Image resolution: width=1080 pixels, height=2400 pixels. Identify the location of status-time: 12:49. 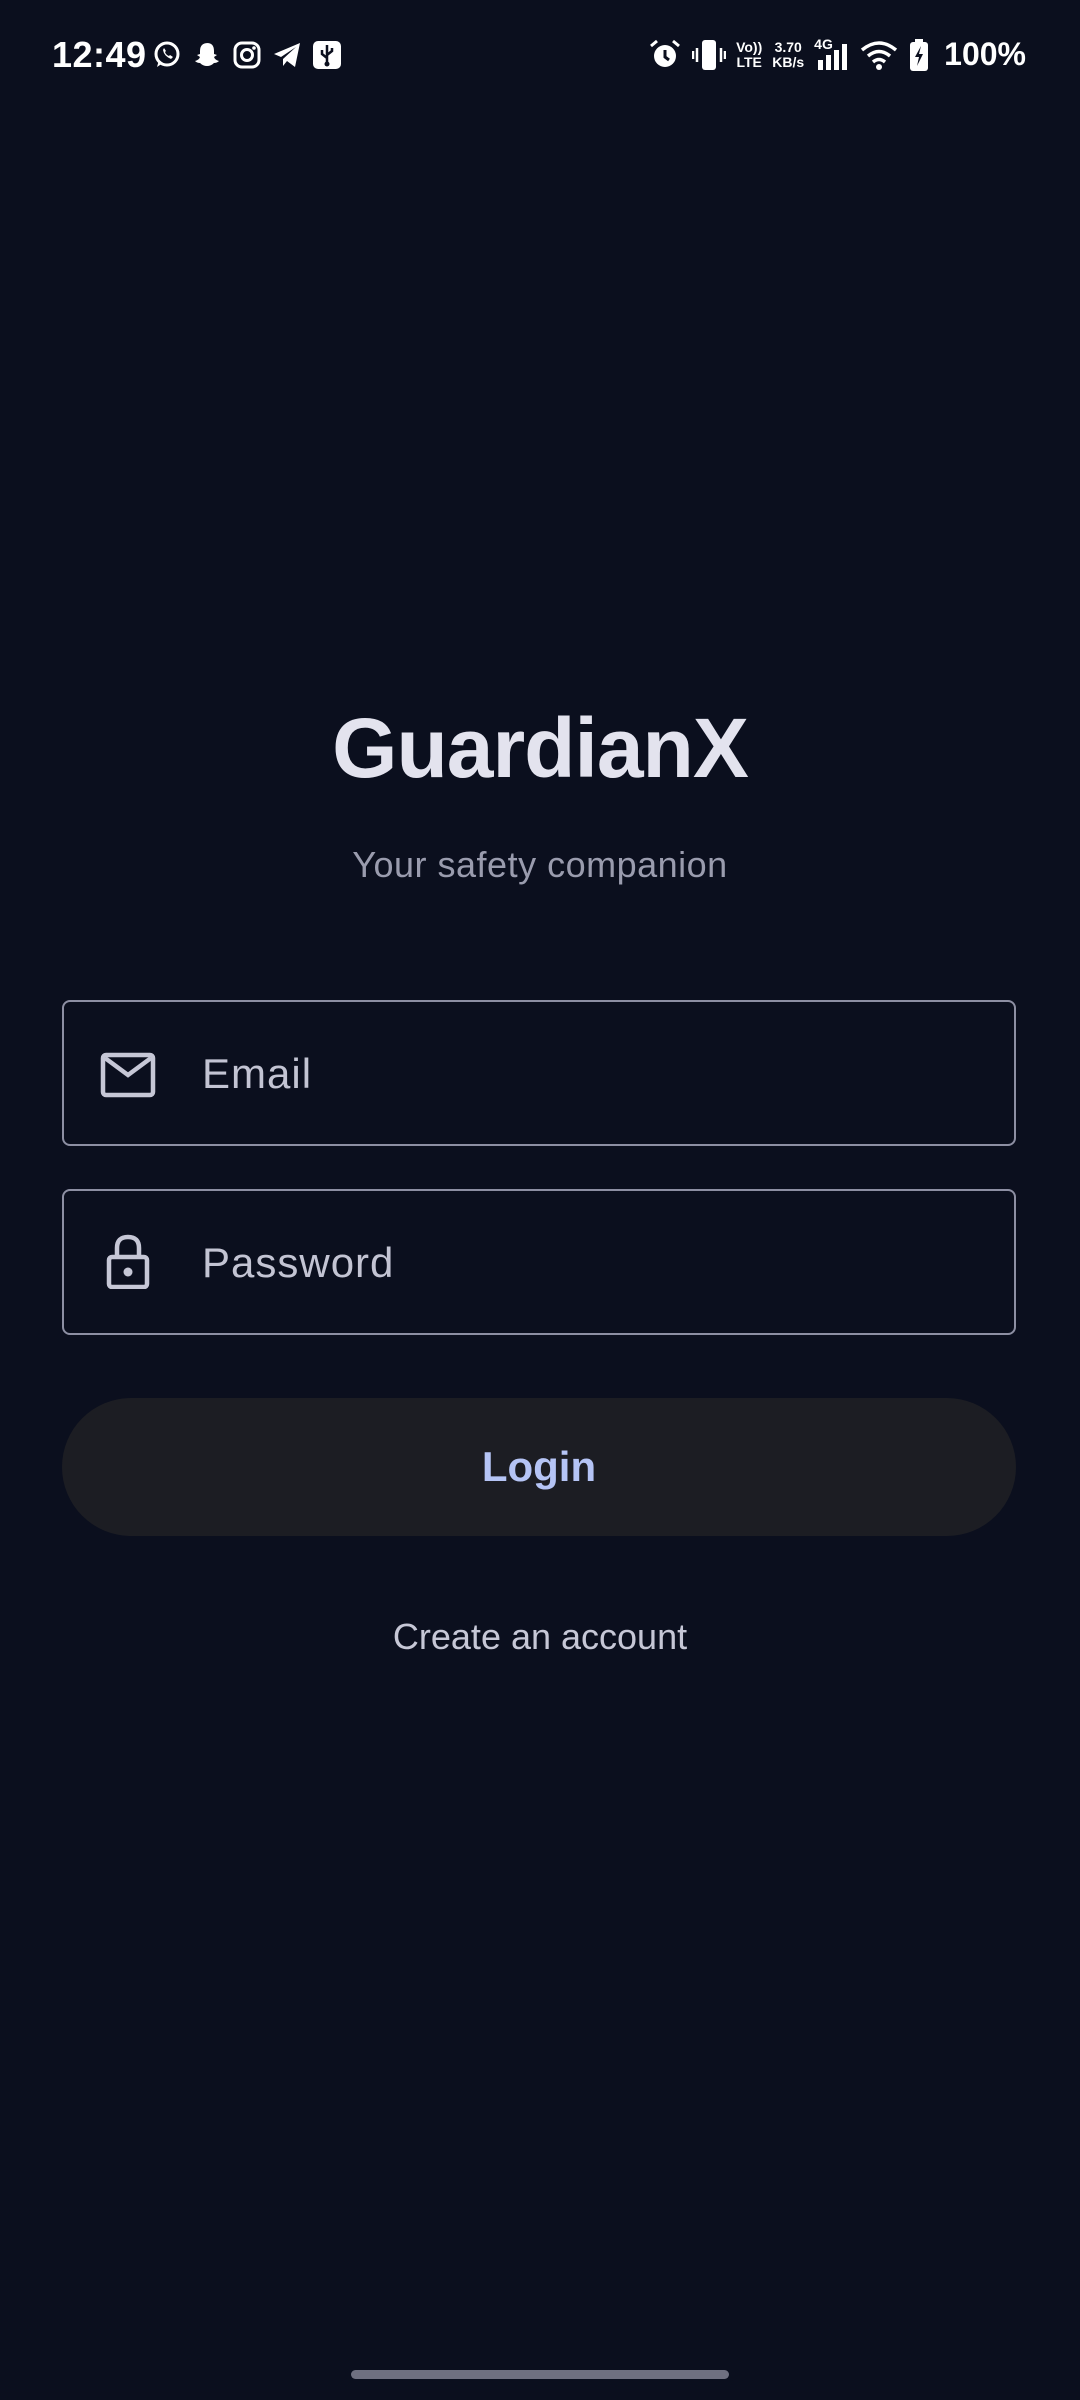
(99, 54).